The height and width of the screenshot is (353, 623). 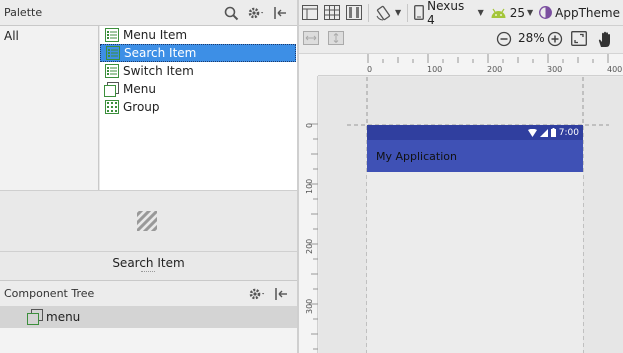 What do you see at coordinates (388, 13) in the screenshot?
I see `orientation-dropdown: ▼` at bounding box center [388, 13].